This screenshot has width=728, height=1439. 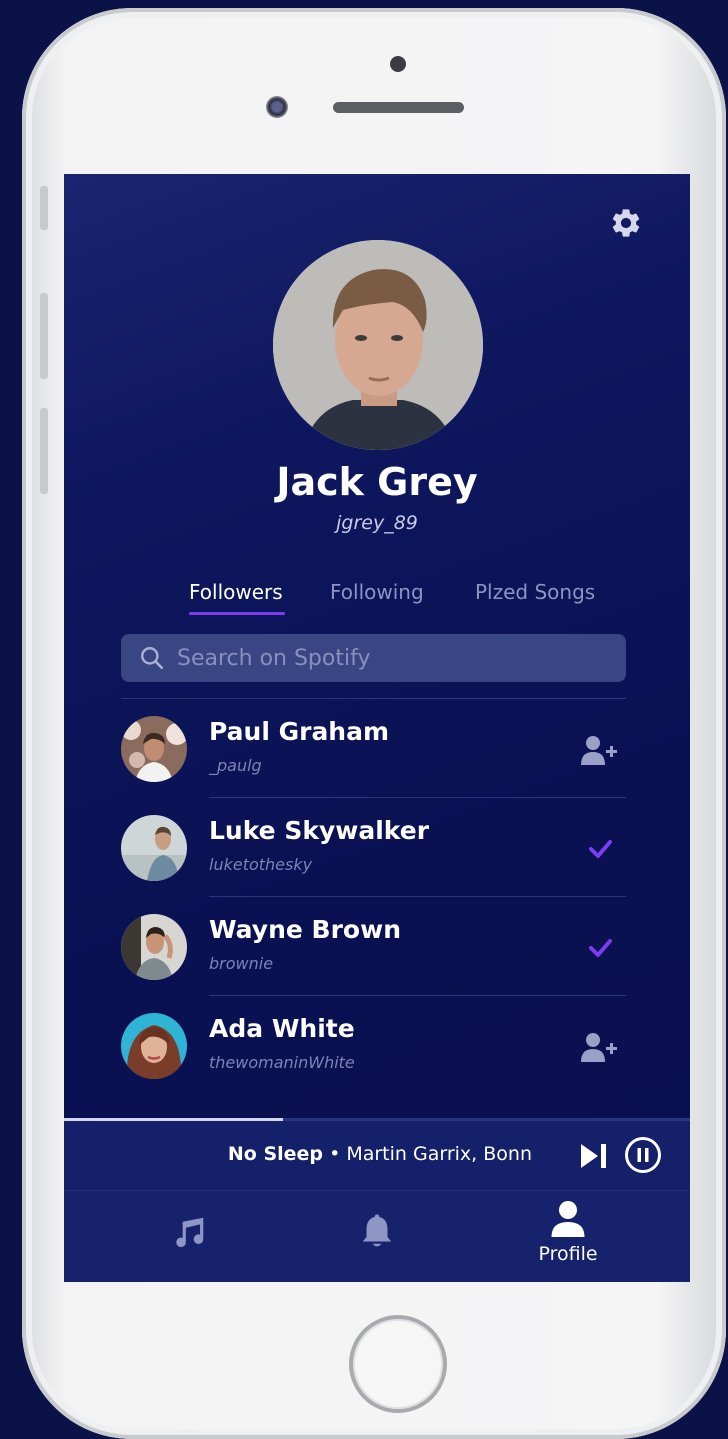 I want to click on nav-item-music, so click(x=189, y=1236).